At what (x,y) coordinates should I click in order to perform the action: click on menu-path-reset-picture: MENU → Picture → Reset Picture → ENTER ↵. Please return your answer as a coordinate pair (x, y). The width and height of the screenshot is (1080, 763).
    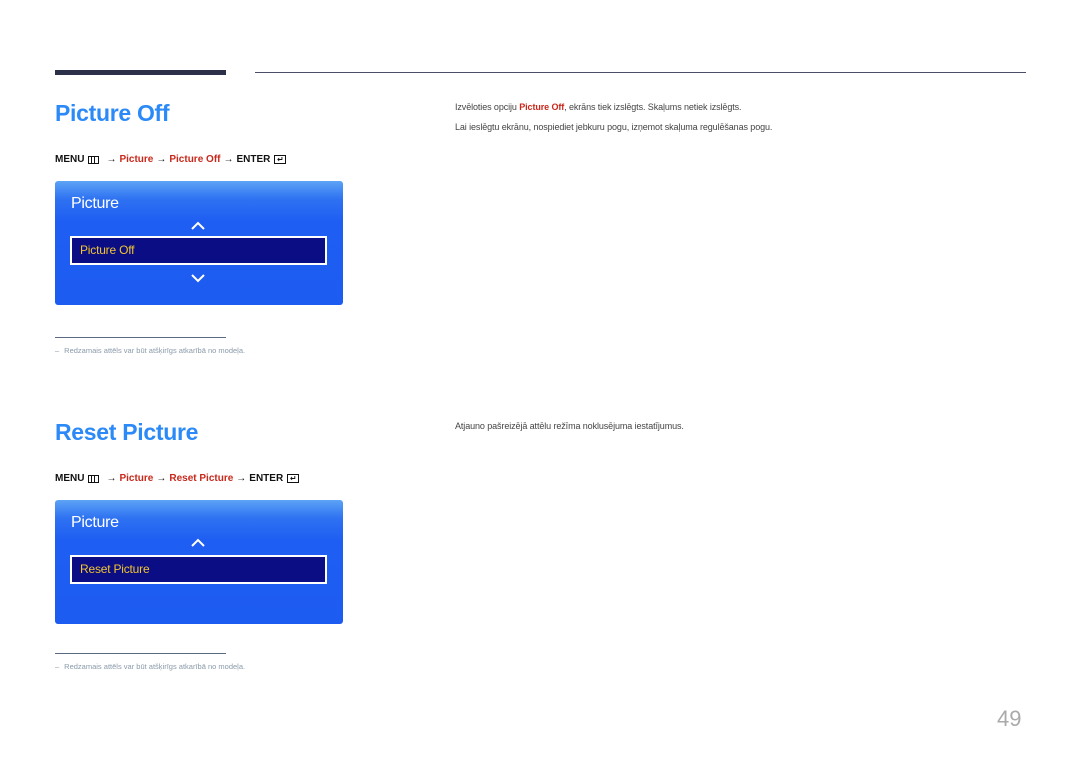
    Looking at the image, I should click on (177, 478).